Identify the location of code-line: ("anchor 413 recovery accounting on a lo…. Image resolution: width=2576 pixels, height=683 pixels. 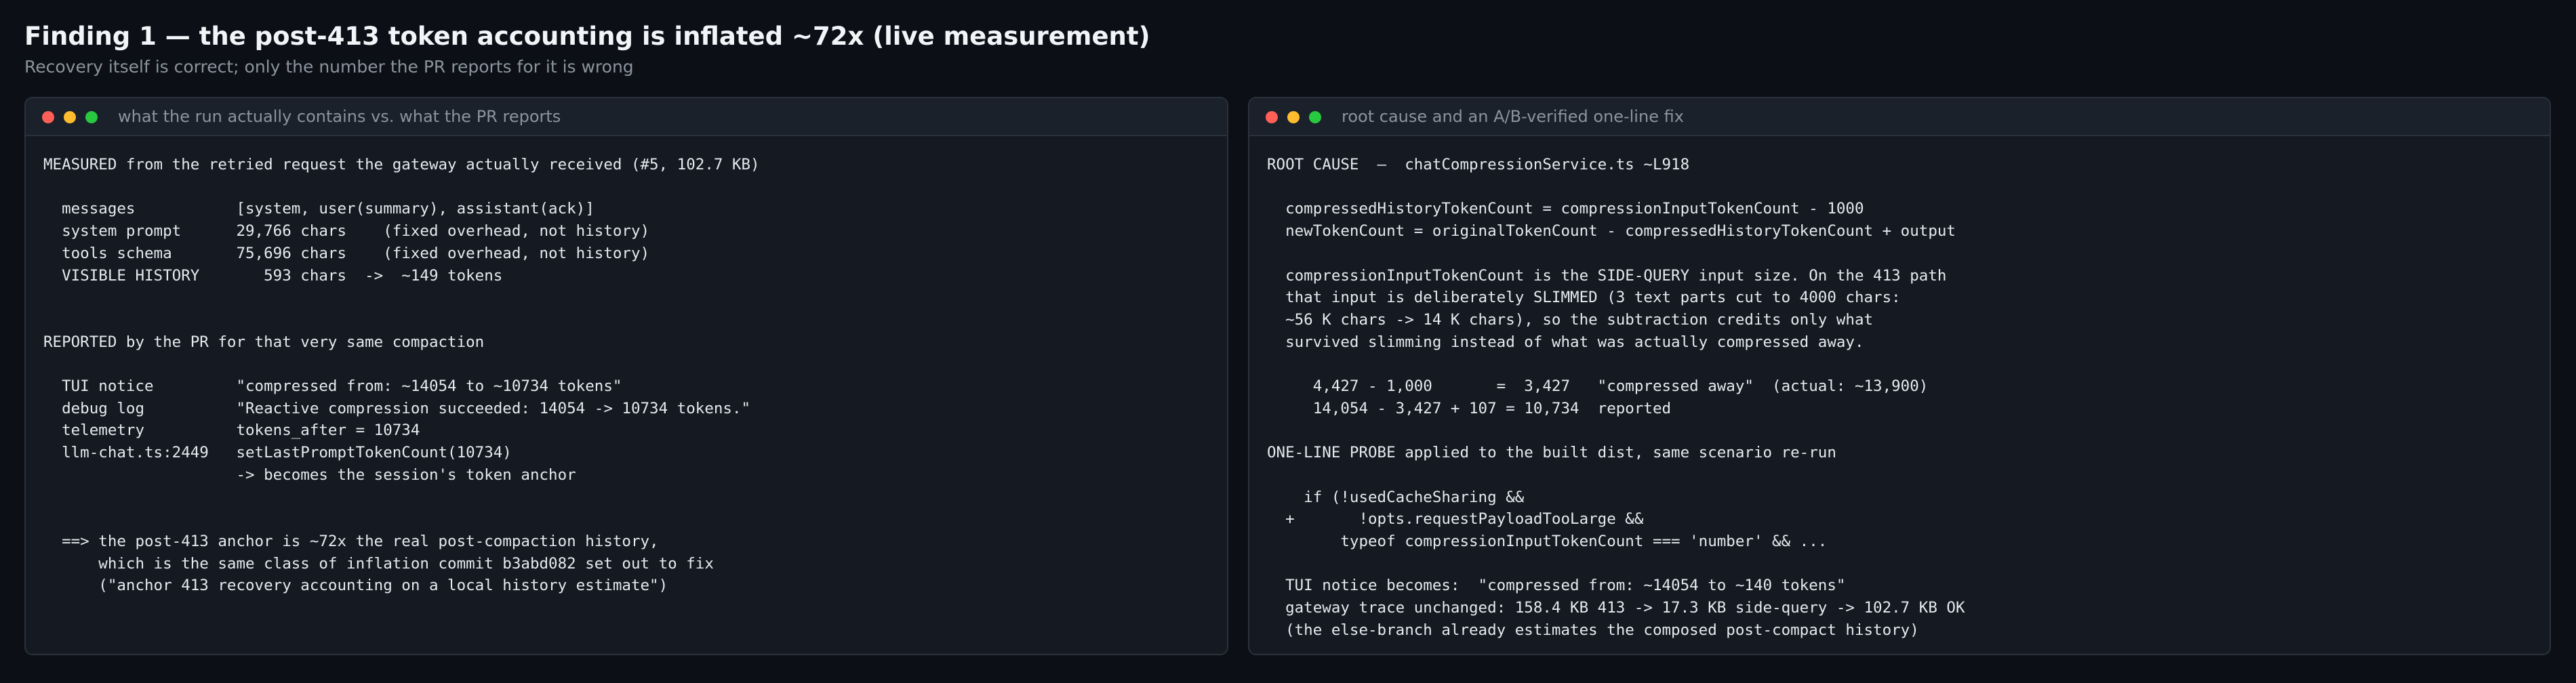
(355, 586).